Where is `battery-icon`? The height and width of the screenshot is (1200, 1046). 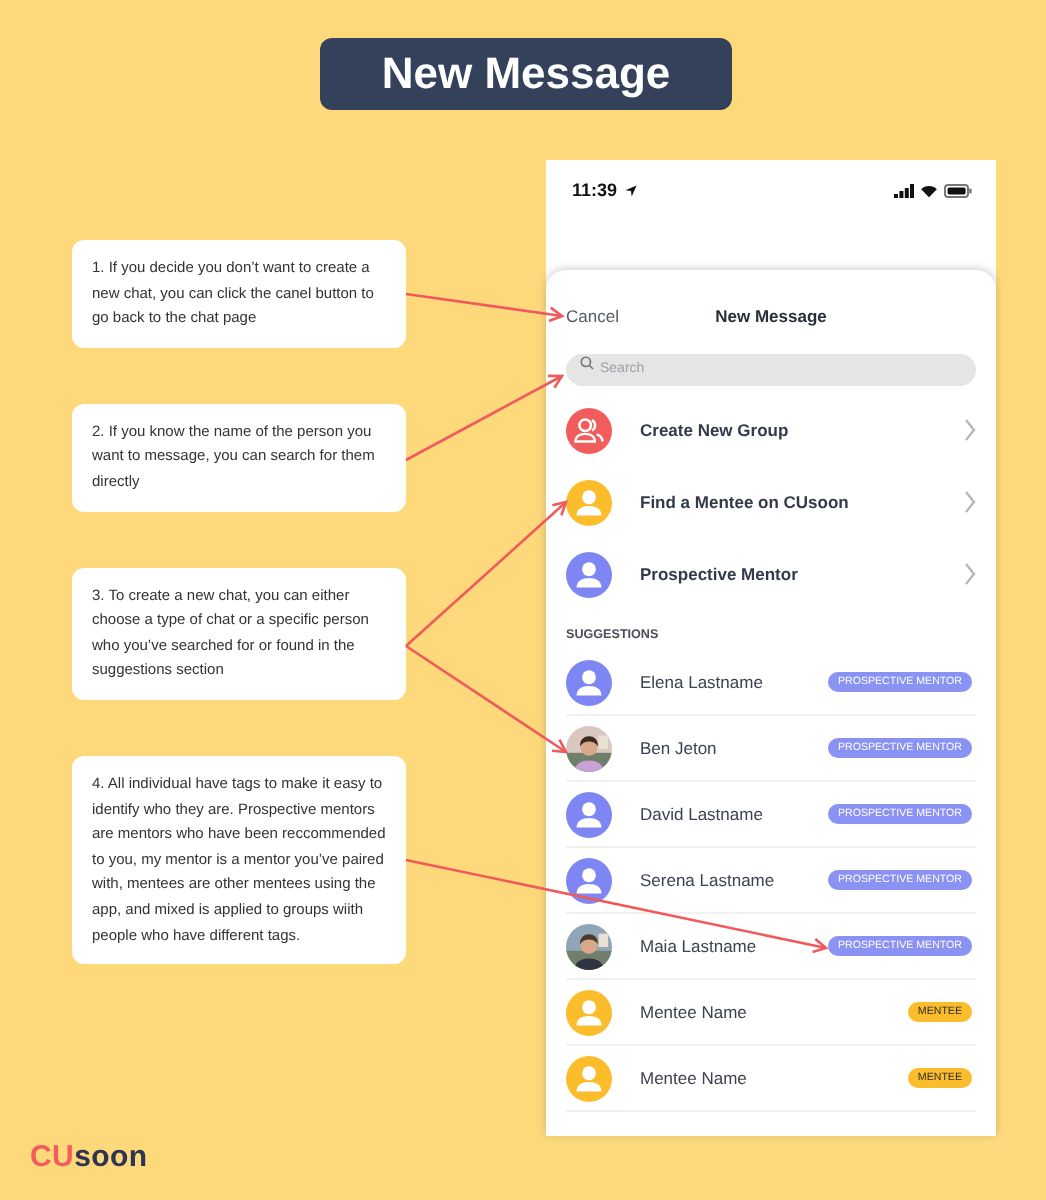
battery-icon is located at coordinates (958, 190).